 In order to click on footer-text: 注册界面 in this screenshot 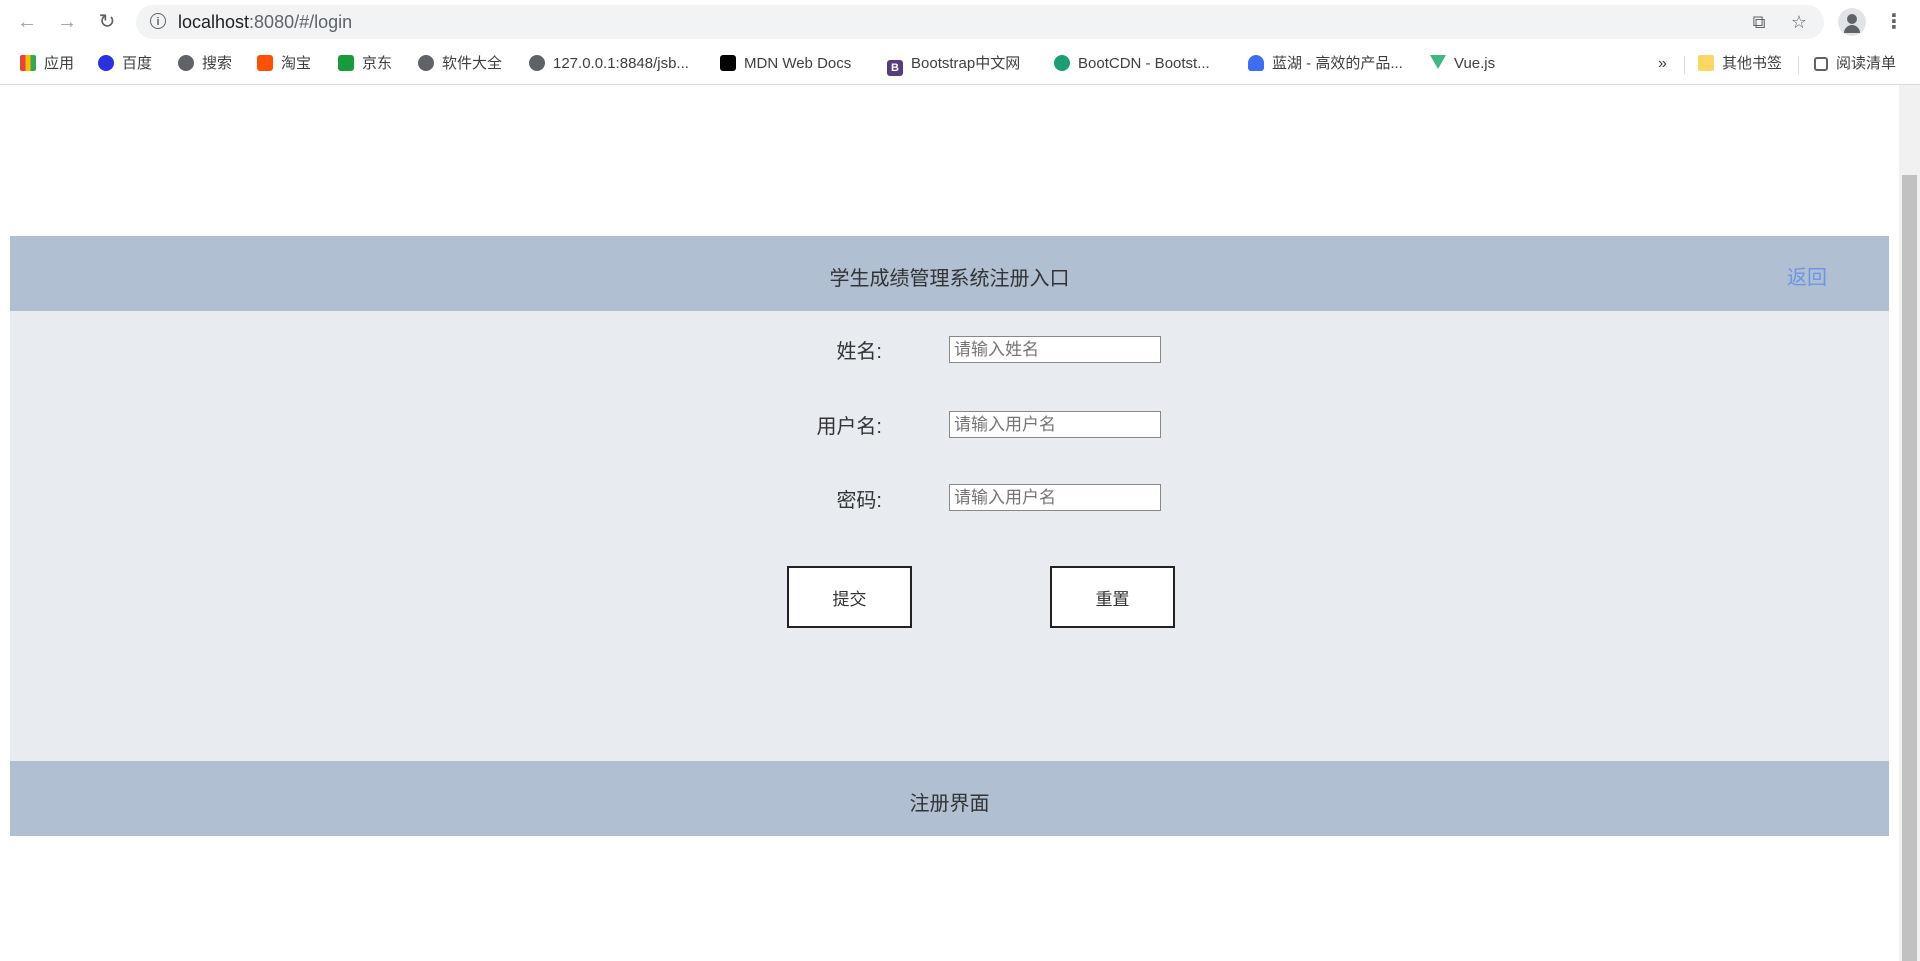, I will do `click(949, 804)`.